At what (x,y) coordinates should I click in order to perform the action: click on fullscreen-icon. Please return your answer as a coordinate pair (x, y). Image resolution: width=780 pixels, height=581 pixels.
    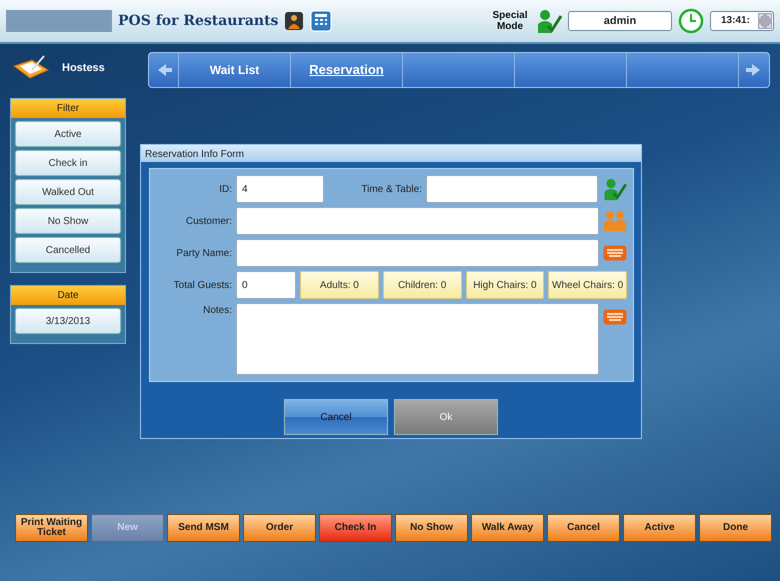
    Looking at the image, I should click on (765, 21).